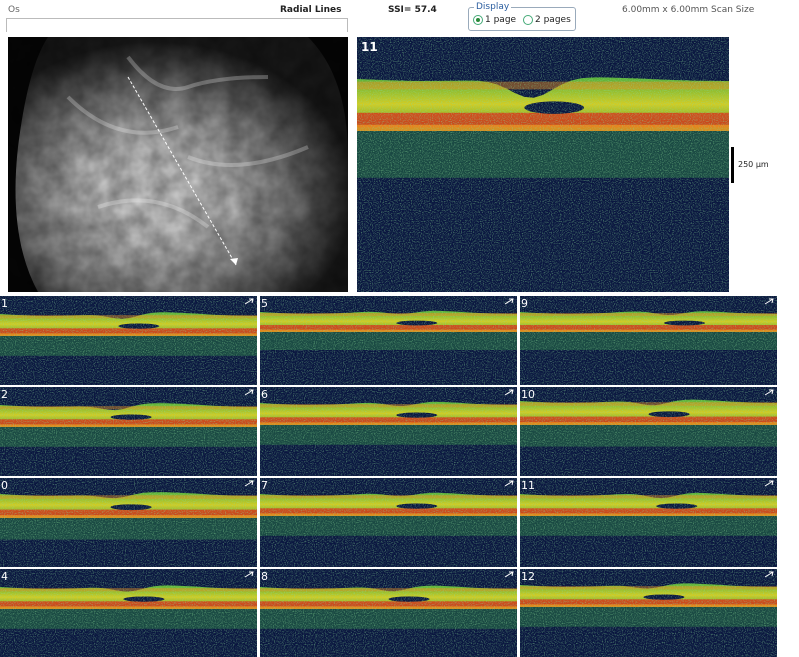 The image size is (799, 657). Describe the element at coordinates (177, 25) in the screenshot. I see `fundus-frame-border` at that location.